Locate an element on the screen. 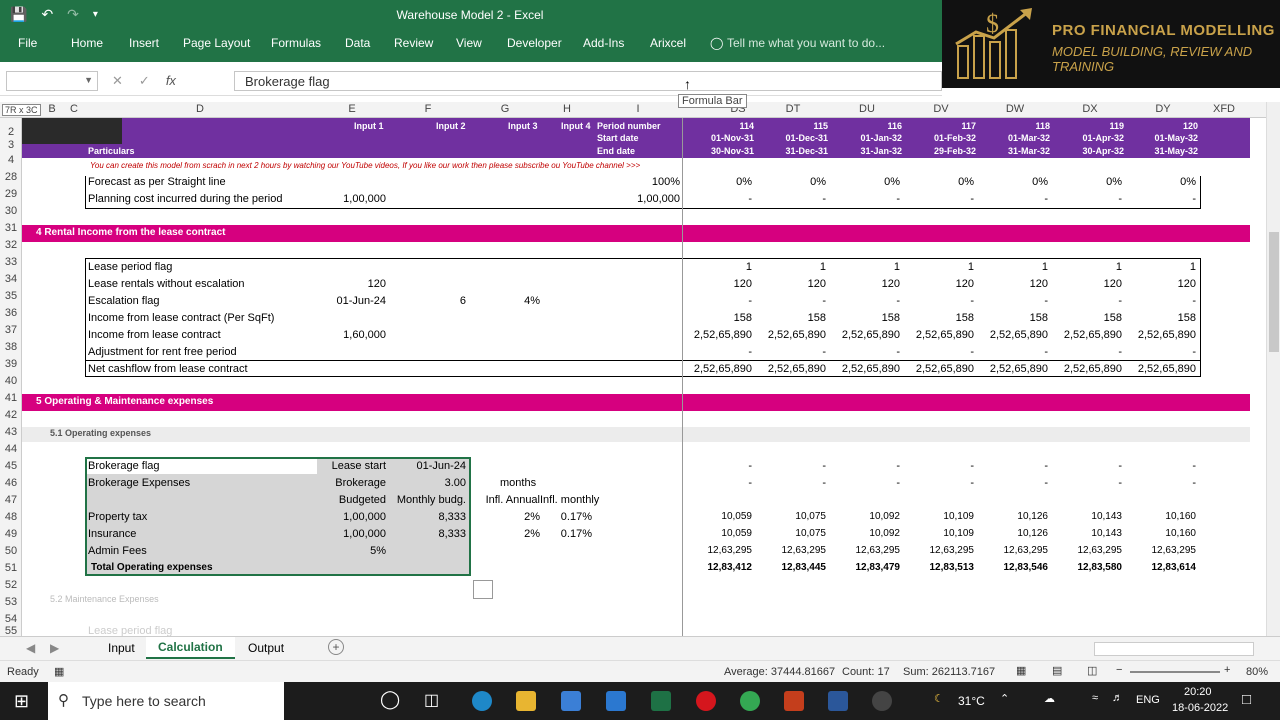 The height and width of the screenshot is (720, 1280). input2-cell: 6 is located at coordinates (429, 301).